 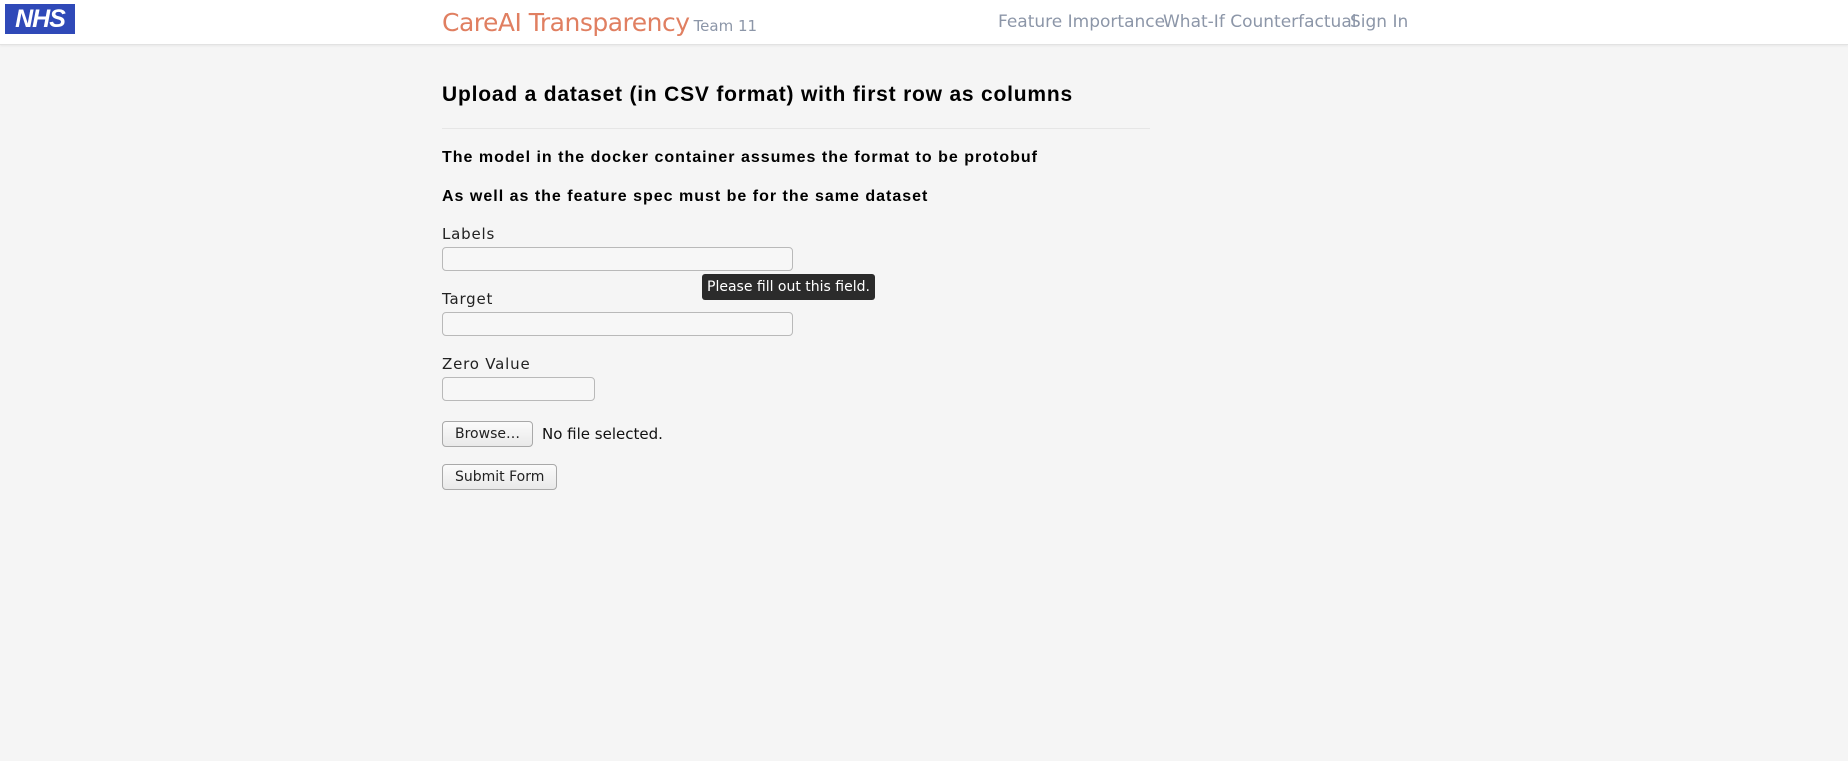 What do you see at coordinates (40, 19) in the screenshot?
I see `nhs-logo: NHS` at bounding box center [40, 19].